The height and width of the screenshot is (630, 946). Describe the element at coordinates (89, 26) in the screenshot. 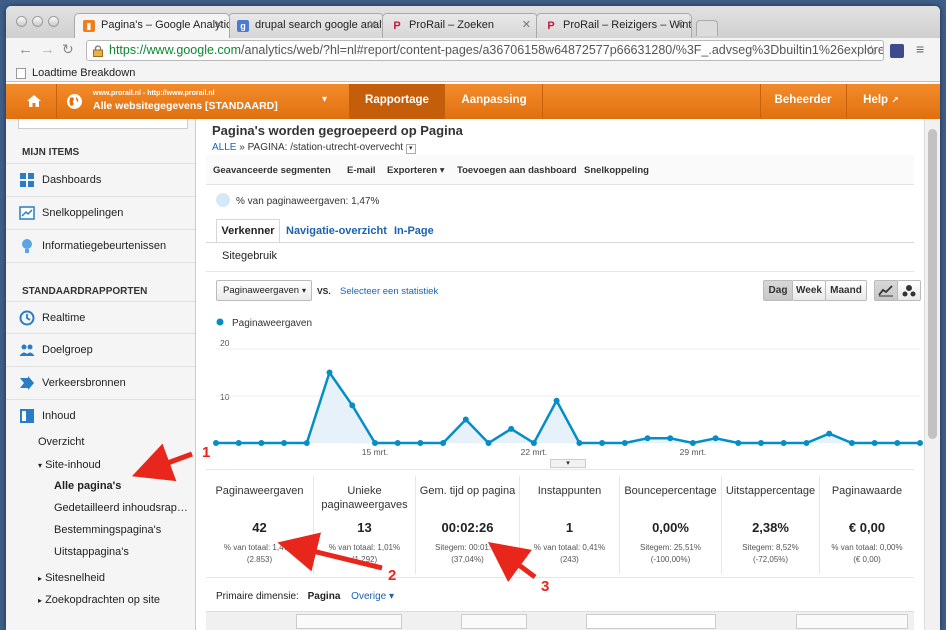

I see `ga-favicon-icon: ▮` at that location.